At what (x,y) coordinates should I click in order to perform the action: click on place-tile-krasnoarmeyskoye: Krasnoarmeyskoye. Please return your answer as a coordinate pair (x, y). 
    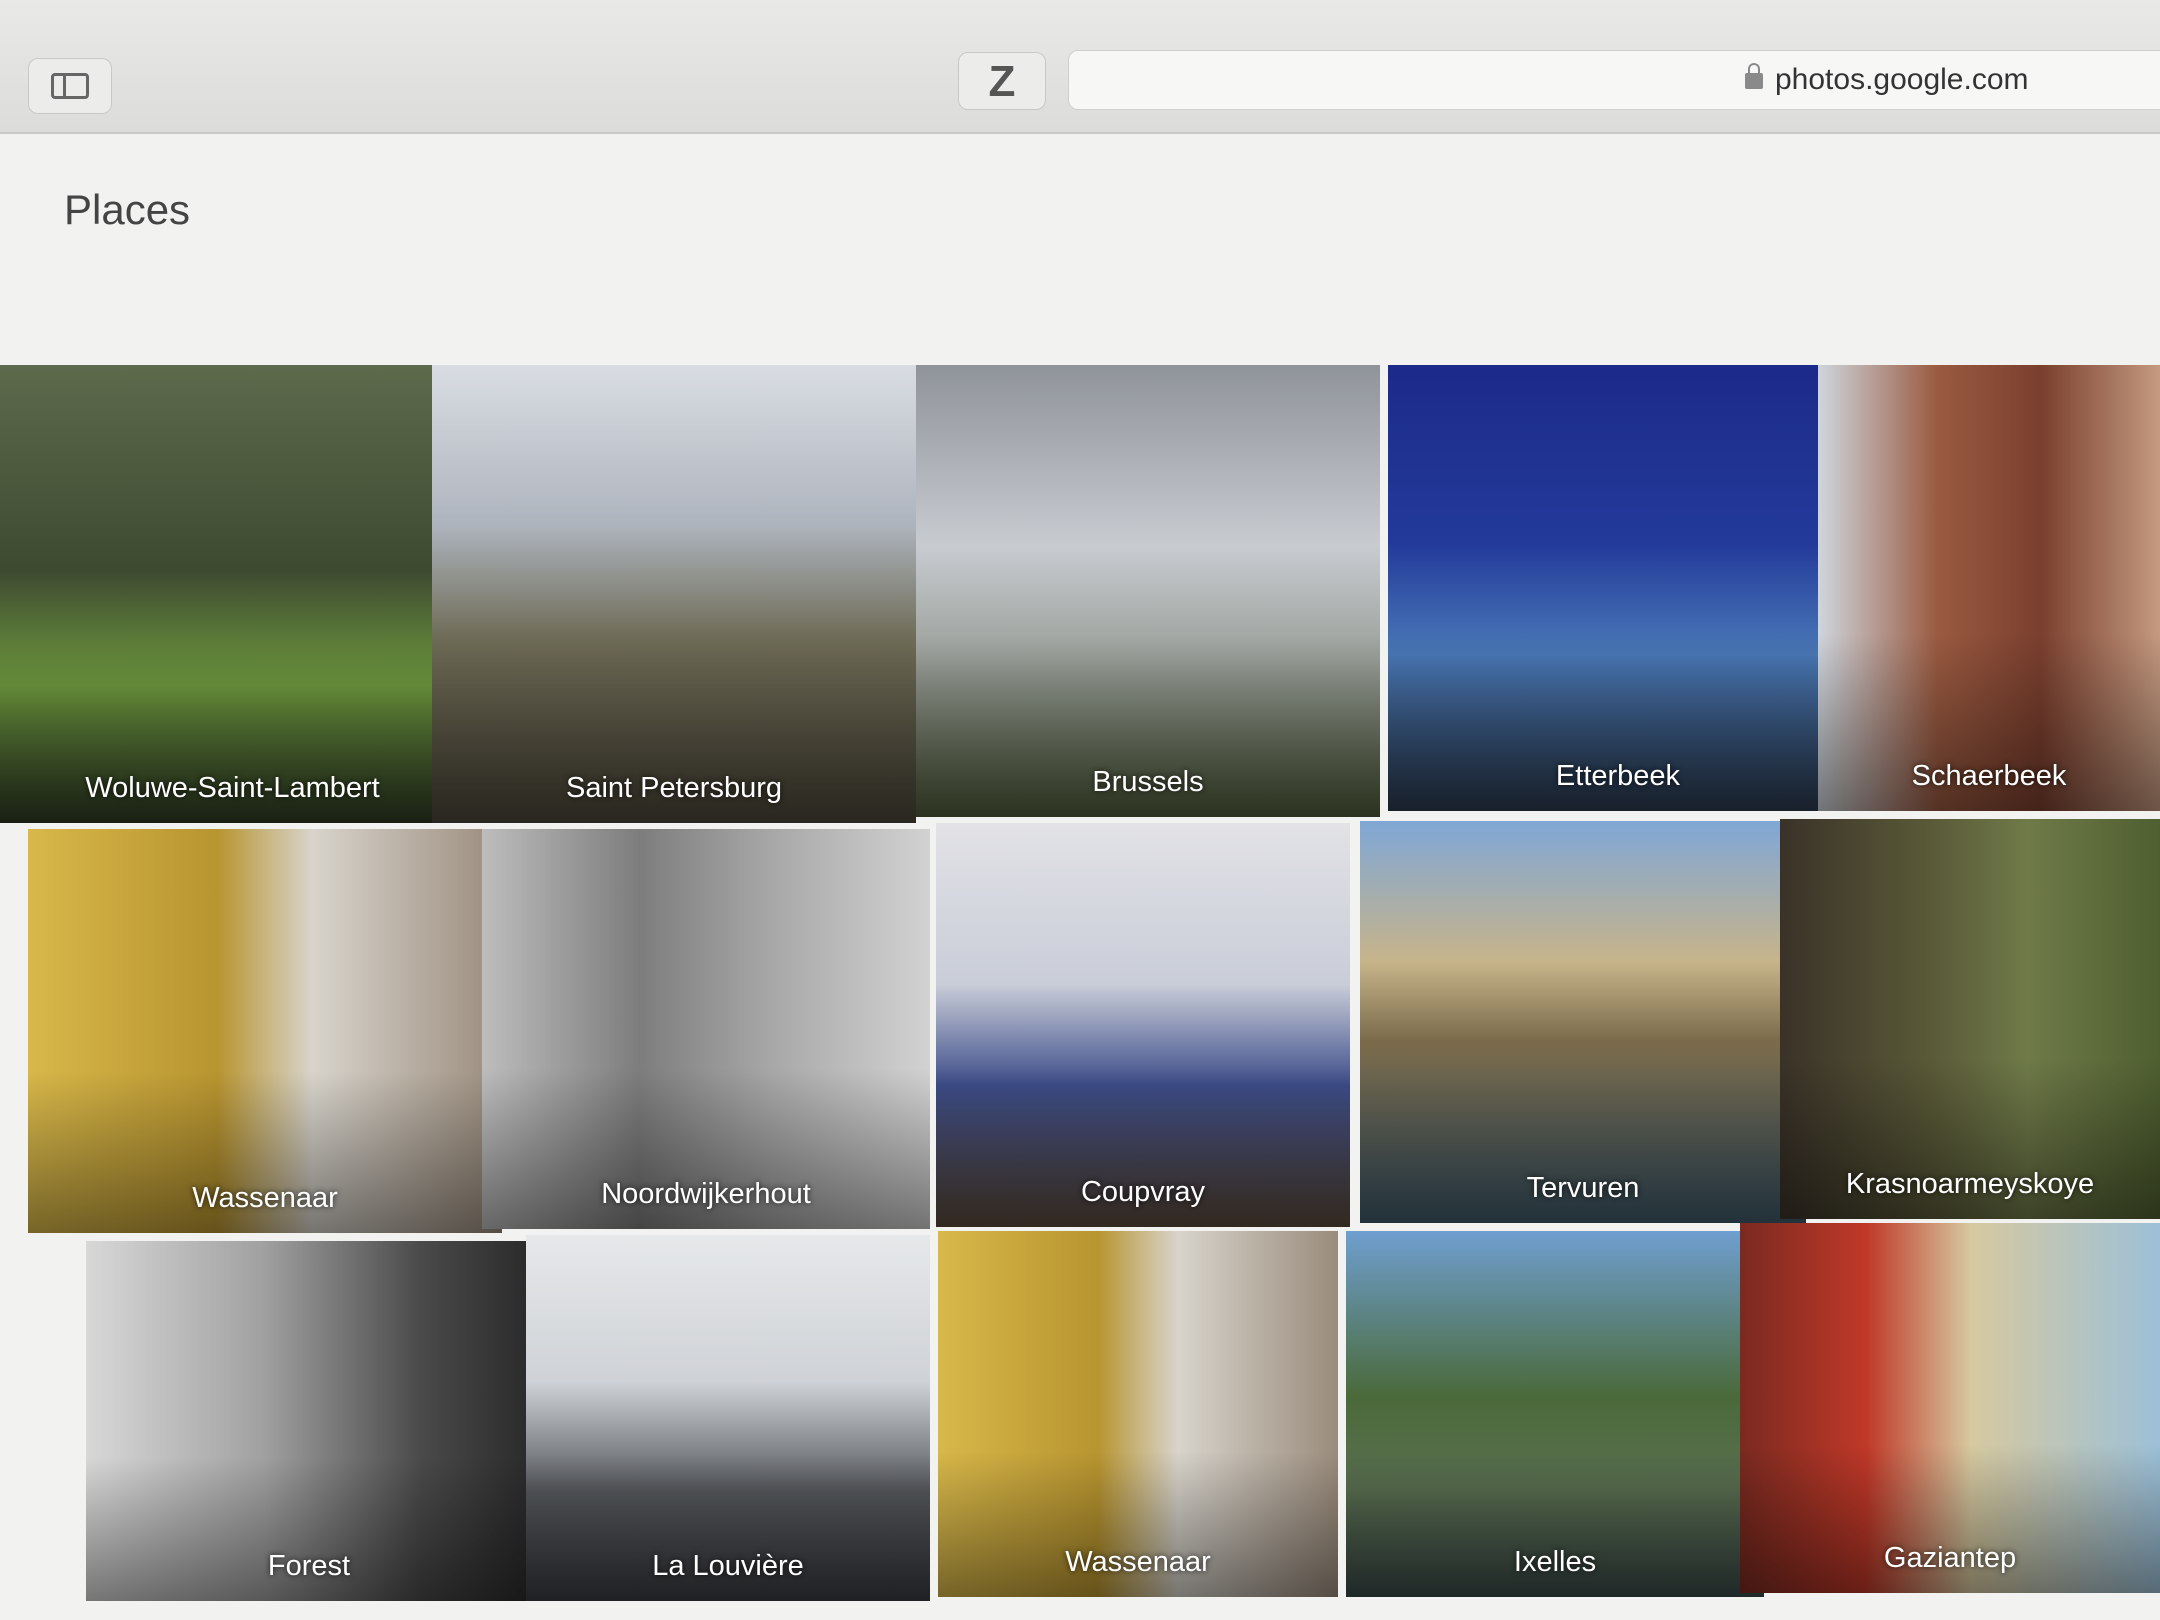
    Looking at the image, I should click on (1970, 1019).